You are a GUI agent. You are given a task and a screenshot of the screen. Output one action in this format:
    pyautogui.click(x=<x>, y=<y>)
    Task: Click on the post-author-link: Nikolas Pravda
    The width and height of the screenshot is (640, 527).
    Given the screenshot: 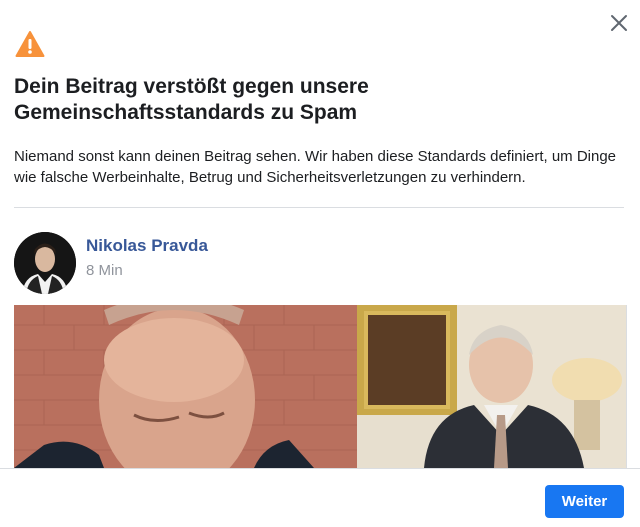 What is the action you would take?
    pyautogui.click(x=147, y=246)
    